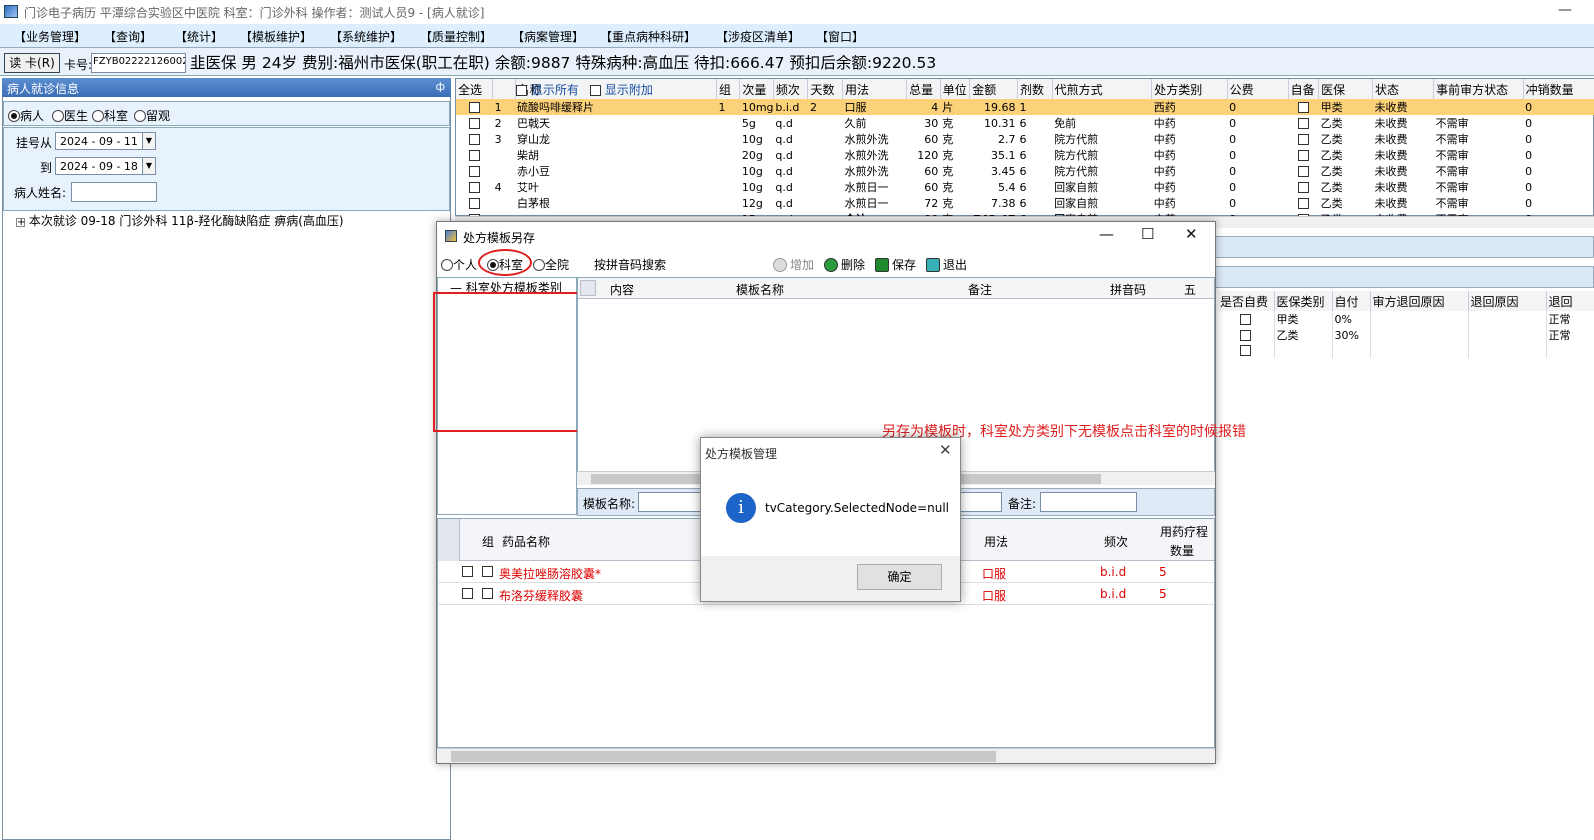 The height and width of the screenshot is (840, 1594). I want to click on show-all-checkbox: 显示所有, so click(547, 89).